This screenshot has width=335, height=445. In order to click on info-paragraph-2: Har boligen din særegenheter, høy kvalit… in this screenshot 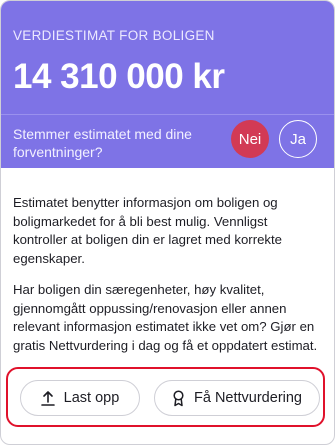, I will do `click(165, 317)`.